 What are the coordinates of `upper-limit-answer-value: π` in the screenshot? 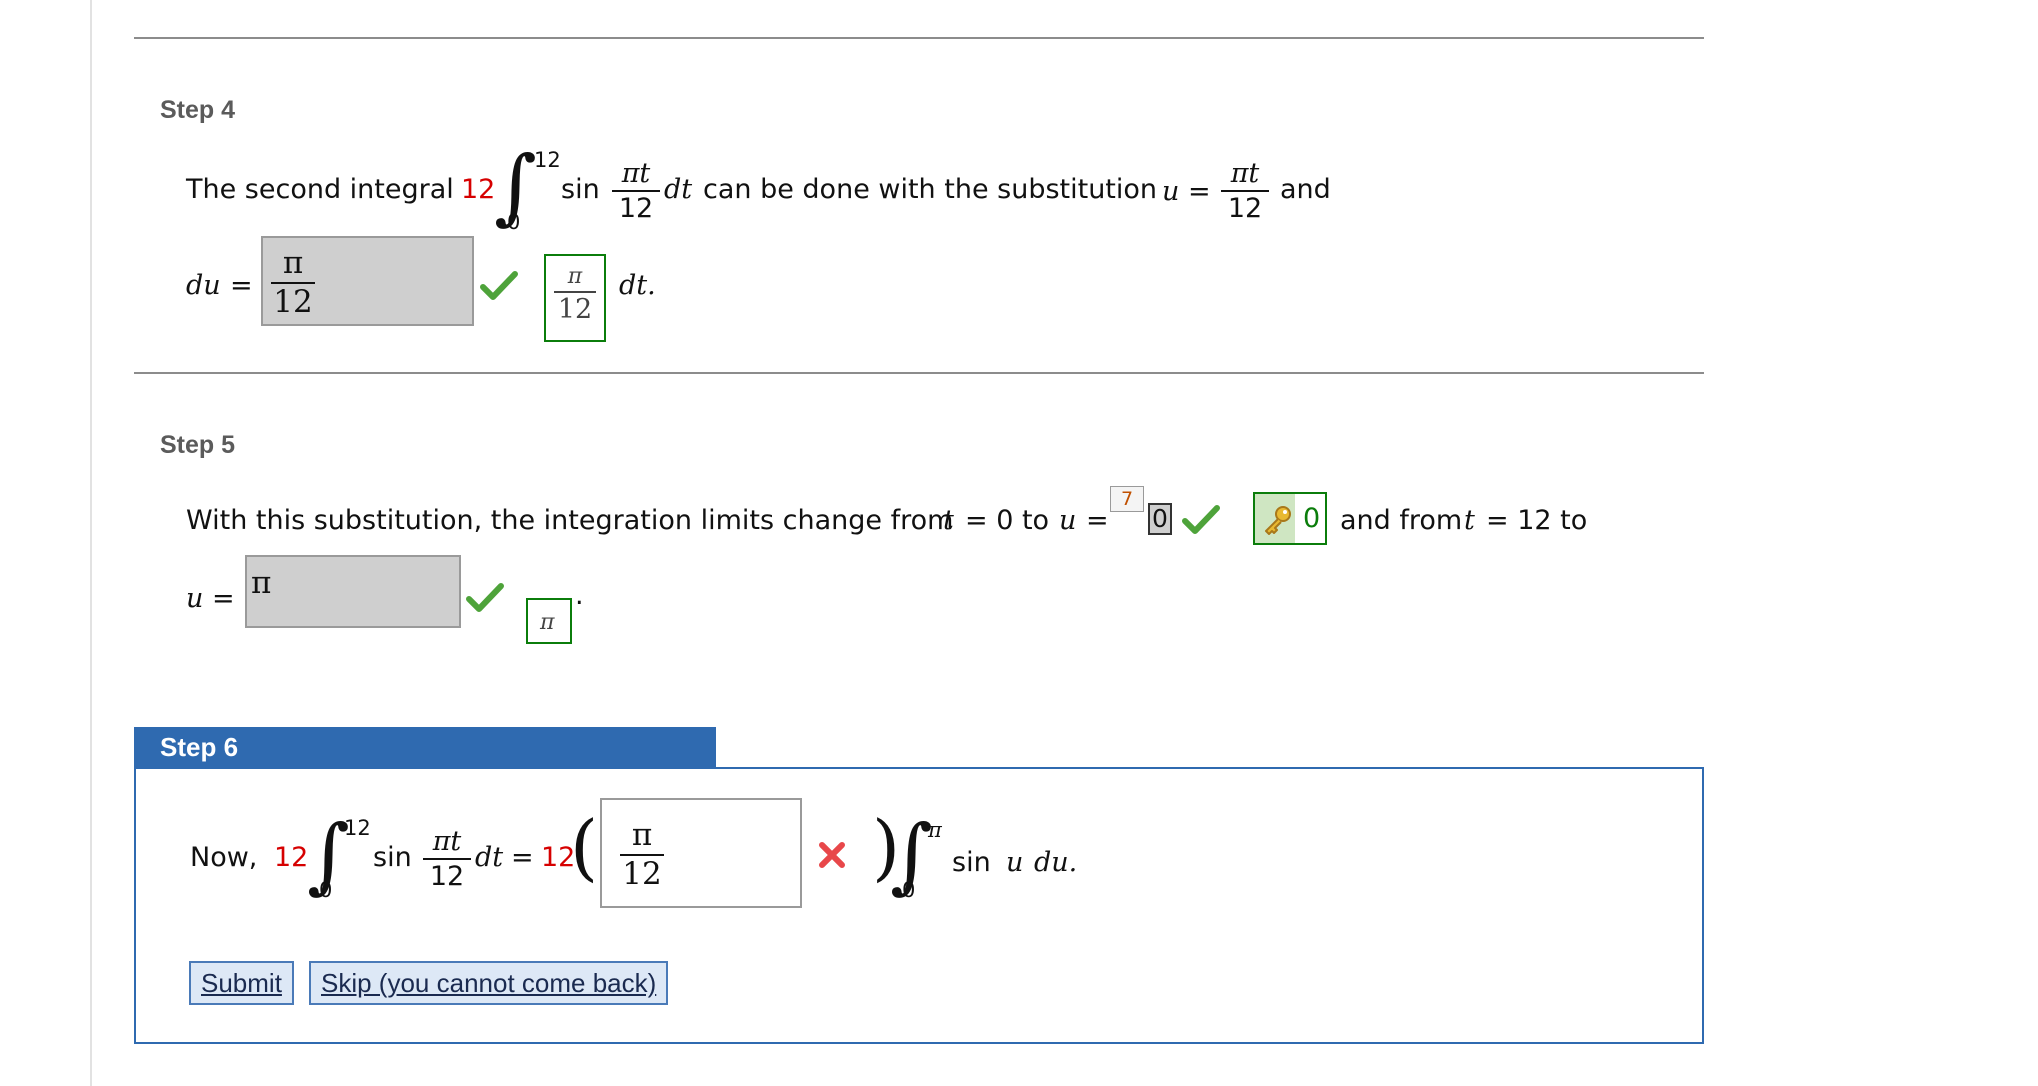 It's located at (547, 622).